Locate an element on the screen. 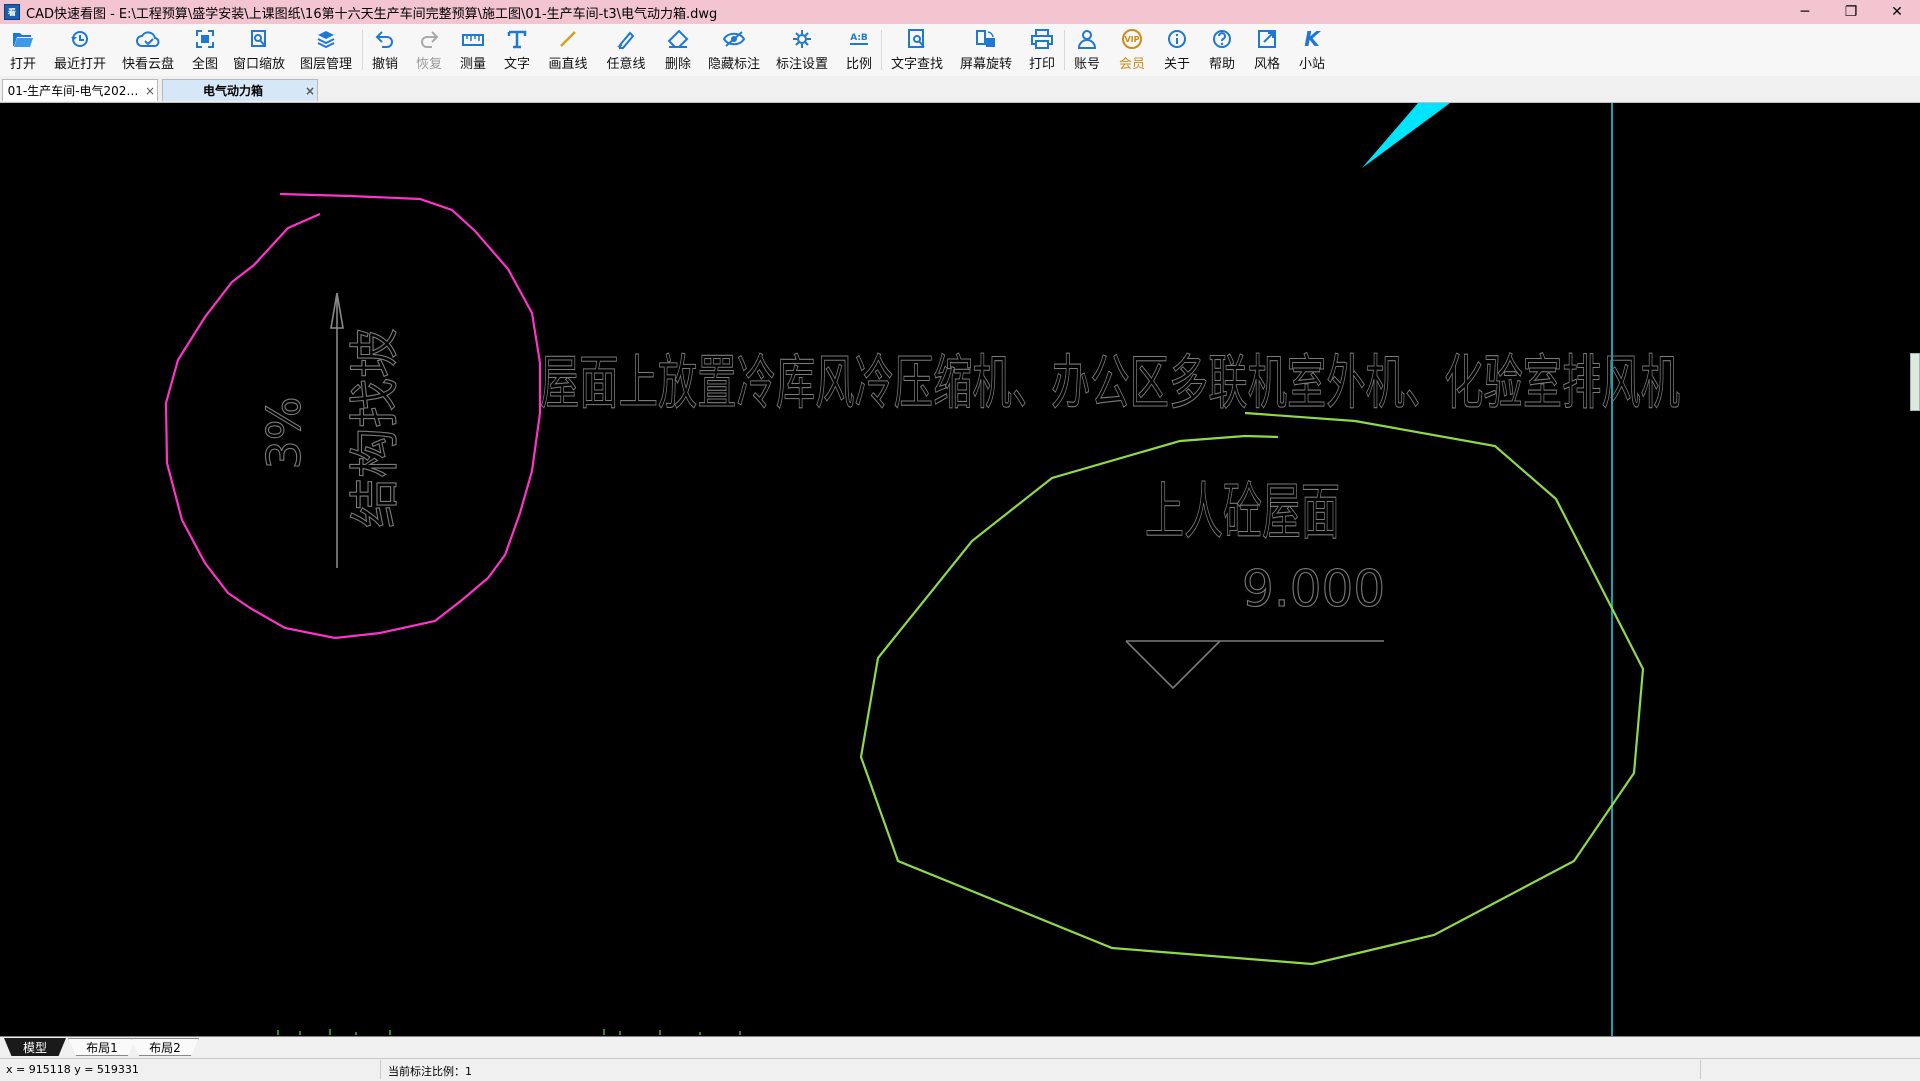 This screenshot has width=1920, height=1081. scale-label: 比例 is located at coordinates (858, 64).